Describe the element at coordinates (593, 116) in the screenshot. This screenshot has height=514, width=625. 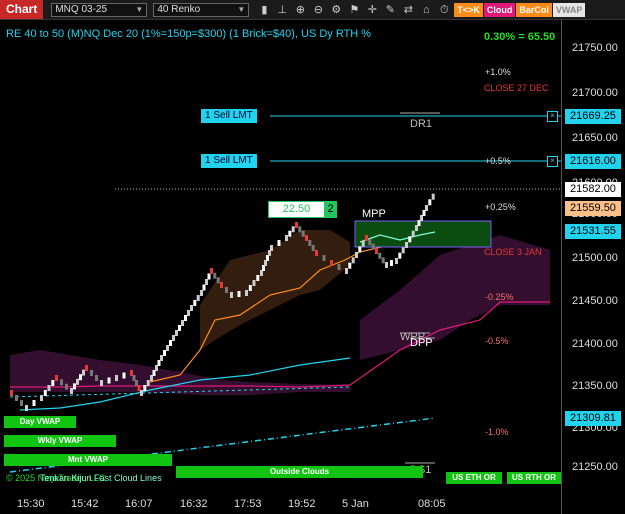
I see `order-price-tag-1: 21669.25` at that location.